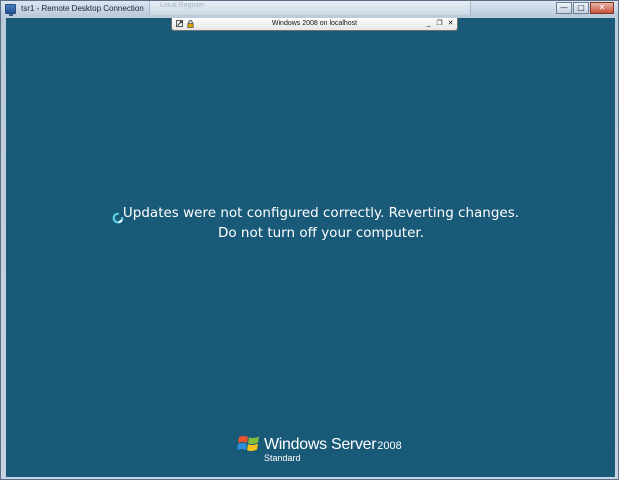 The image size is (619, 480). I want to click on connection-bar: Windows 2008 on localhost _ ❐ ✕, so click(314, 24).